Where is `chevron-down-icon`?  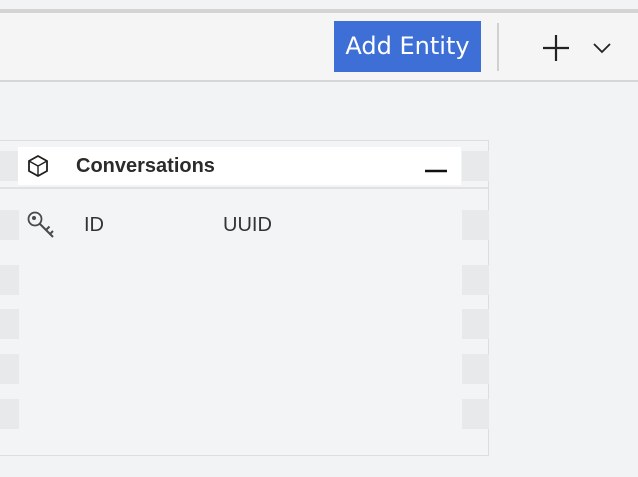 chevron-down-icon is located at coordinates (602, 48).